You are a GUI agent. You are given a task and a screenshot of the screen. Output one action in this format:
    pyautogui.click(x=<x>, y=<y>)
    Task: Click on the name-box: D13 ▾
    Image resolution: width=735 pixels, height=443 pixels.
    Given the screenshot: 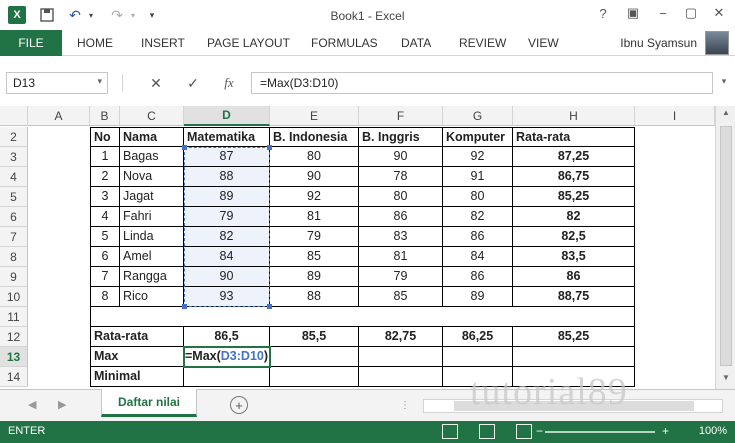 What is the action you would take?
    pyautogui.click(x=57, y=83)
    